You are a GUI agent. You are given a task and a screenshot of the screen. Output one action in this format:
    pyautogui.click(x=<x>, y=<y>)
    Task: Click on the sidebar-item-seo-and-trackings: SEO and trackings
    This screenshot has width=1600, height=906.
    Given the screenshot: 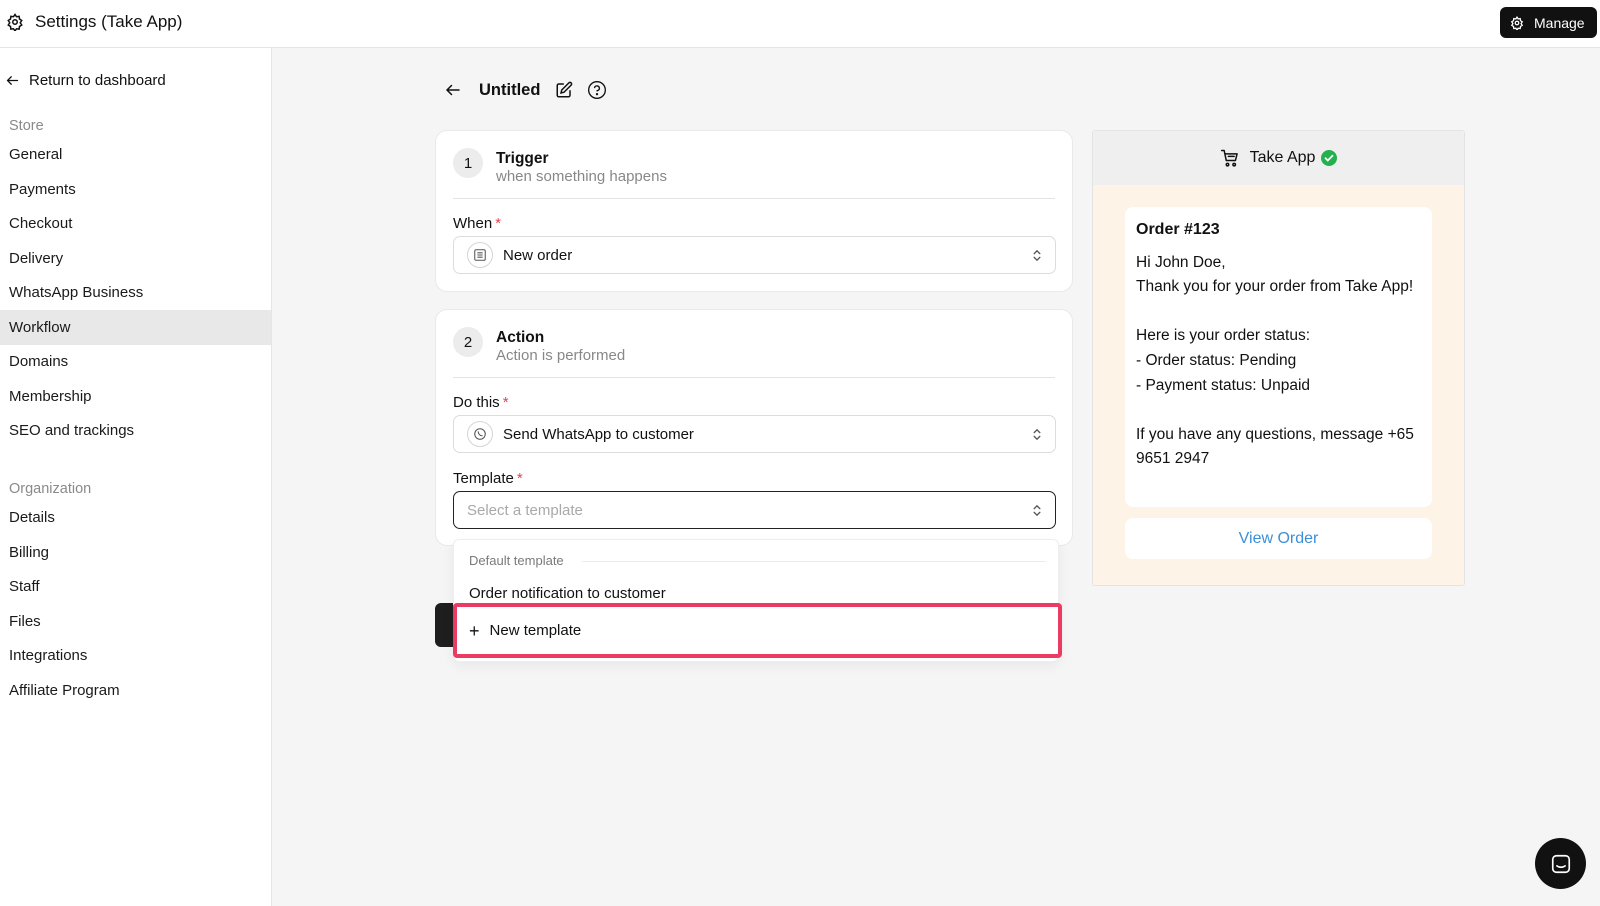 What is the action you would take?
    pyautogui.click(x=135, y=430)
    